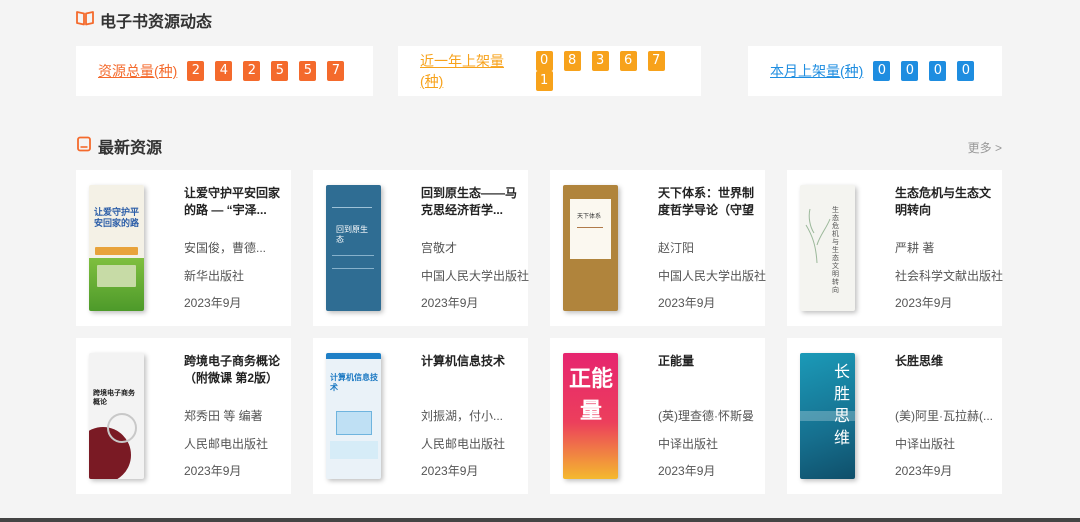 The image size is (1080, 522). What do you see at coordinates (894, 416) in the screenshot?
I see `book-card: 长胜思维 长胜思维 (美)阿里·瓦拉赫(... 中译出版社 2023年9月` at bounding box center [894, 416].